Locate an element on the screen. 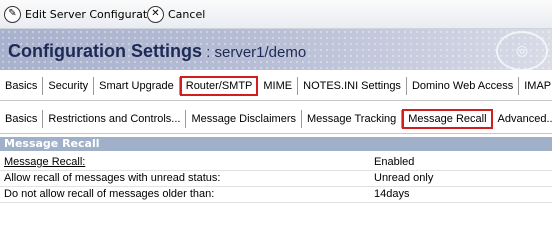 The image size is (552, 240). subtab-message-tracking: Message Tracking is located at coordinates (352, 118).